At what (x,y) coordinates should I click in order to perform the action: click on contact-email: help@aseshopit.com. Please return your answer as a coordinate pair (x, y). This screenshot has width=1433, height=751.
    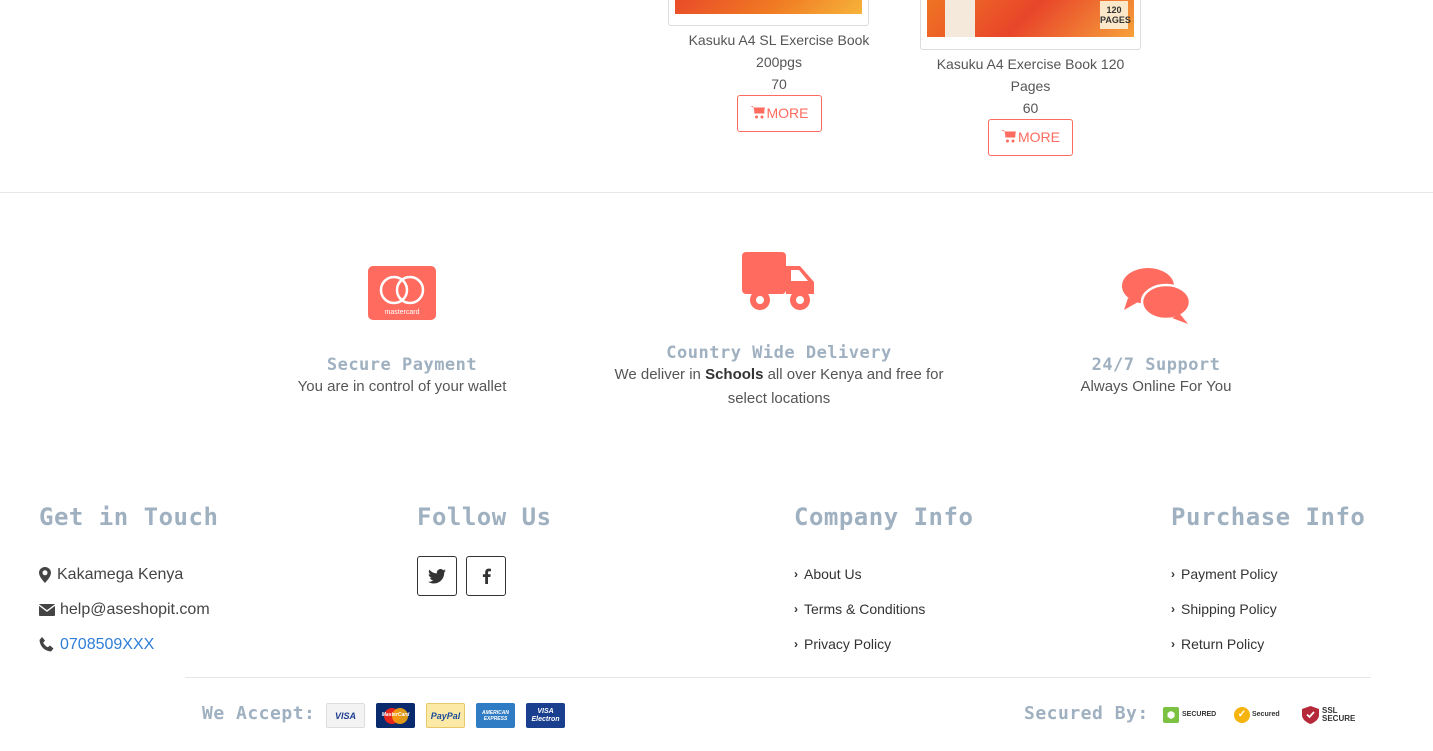
    Looking at the image, I should click on (199, 609).